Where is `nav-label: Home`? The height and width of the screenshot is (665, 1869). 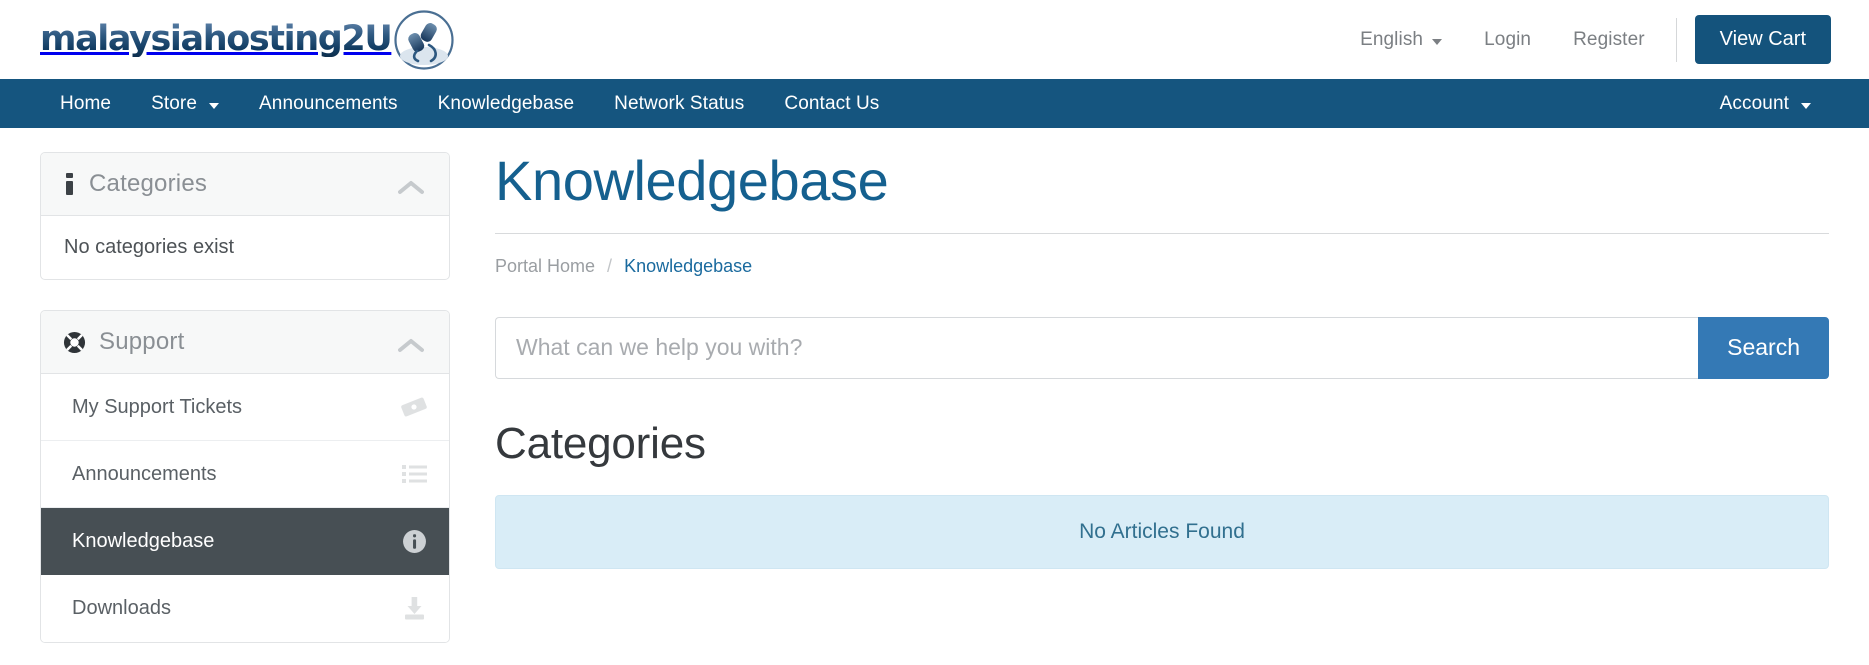 nav-label: Home is located at coordinates (86, 103).